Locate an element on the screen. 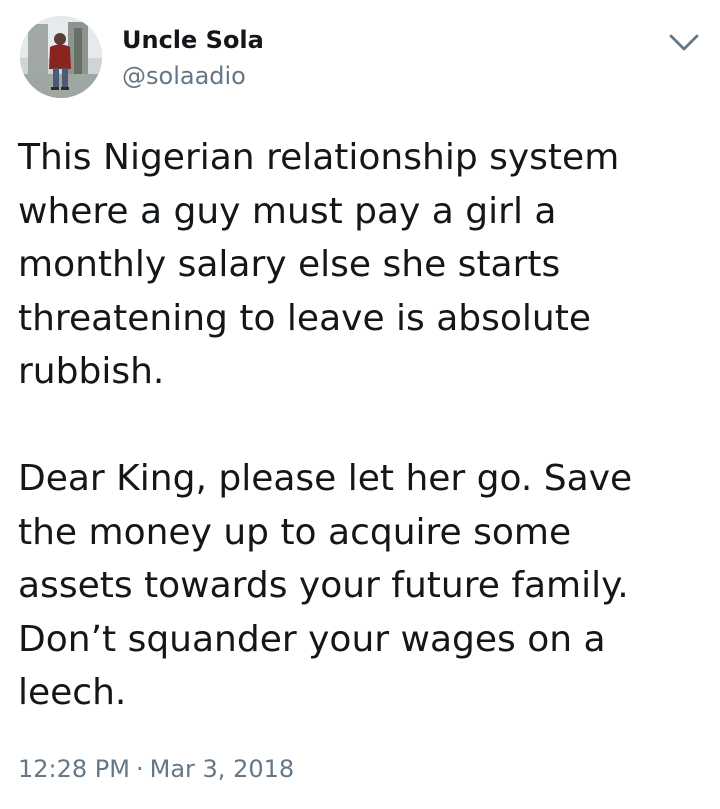 The image size is (720, 809). tweet-line: leech. is located at coordinates (72, 692).